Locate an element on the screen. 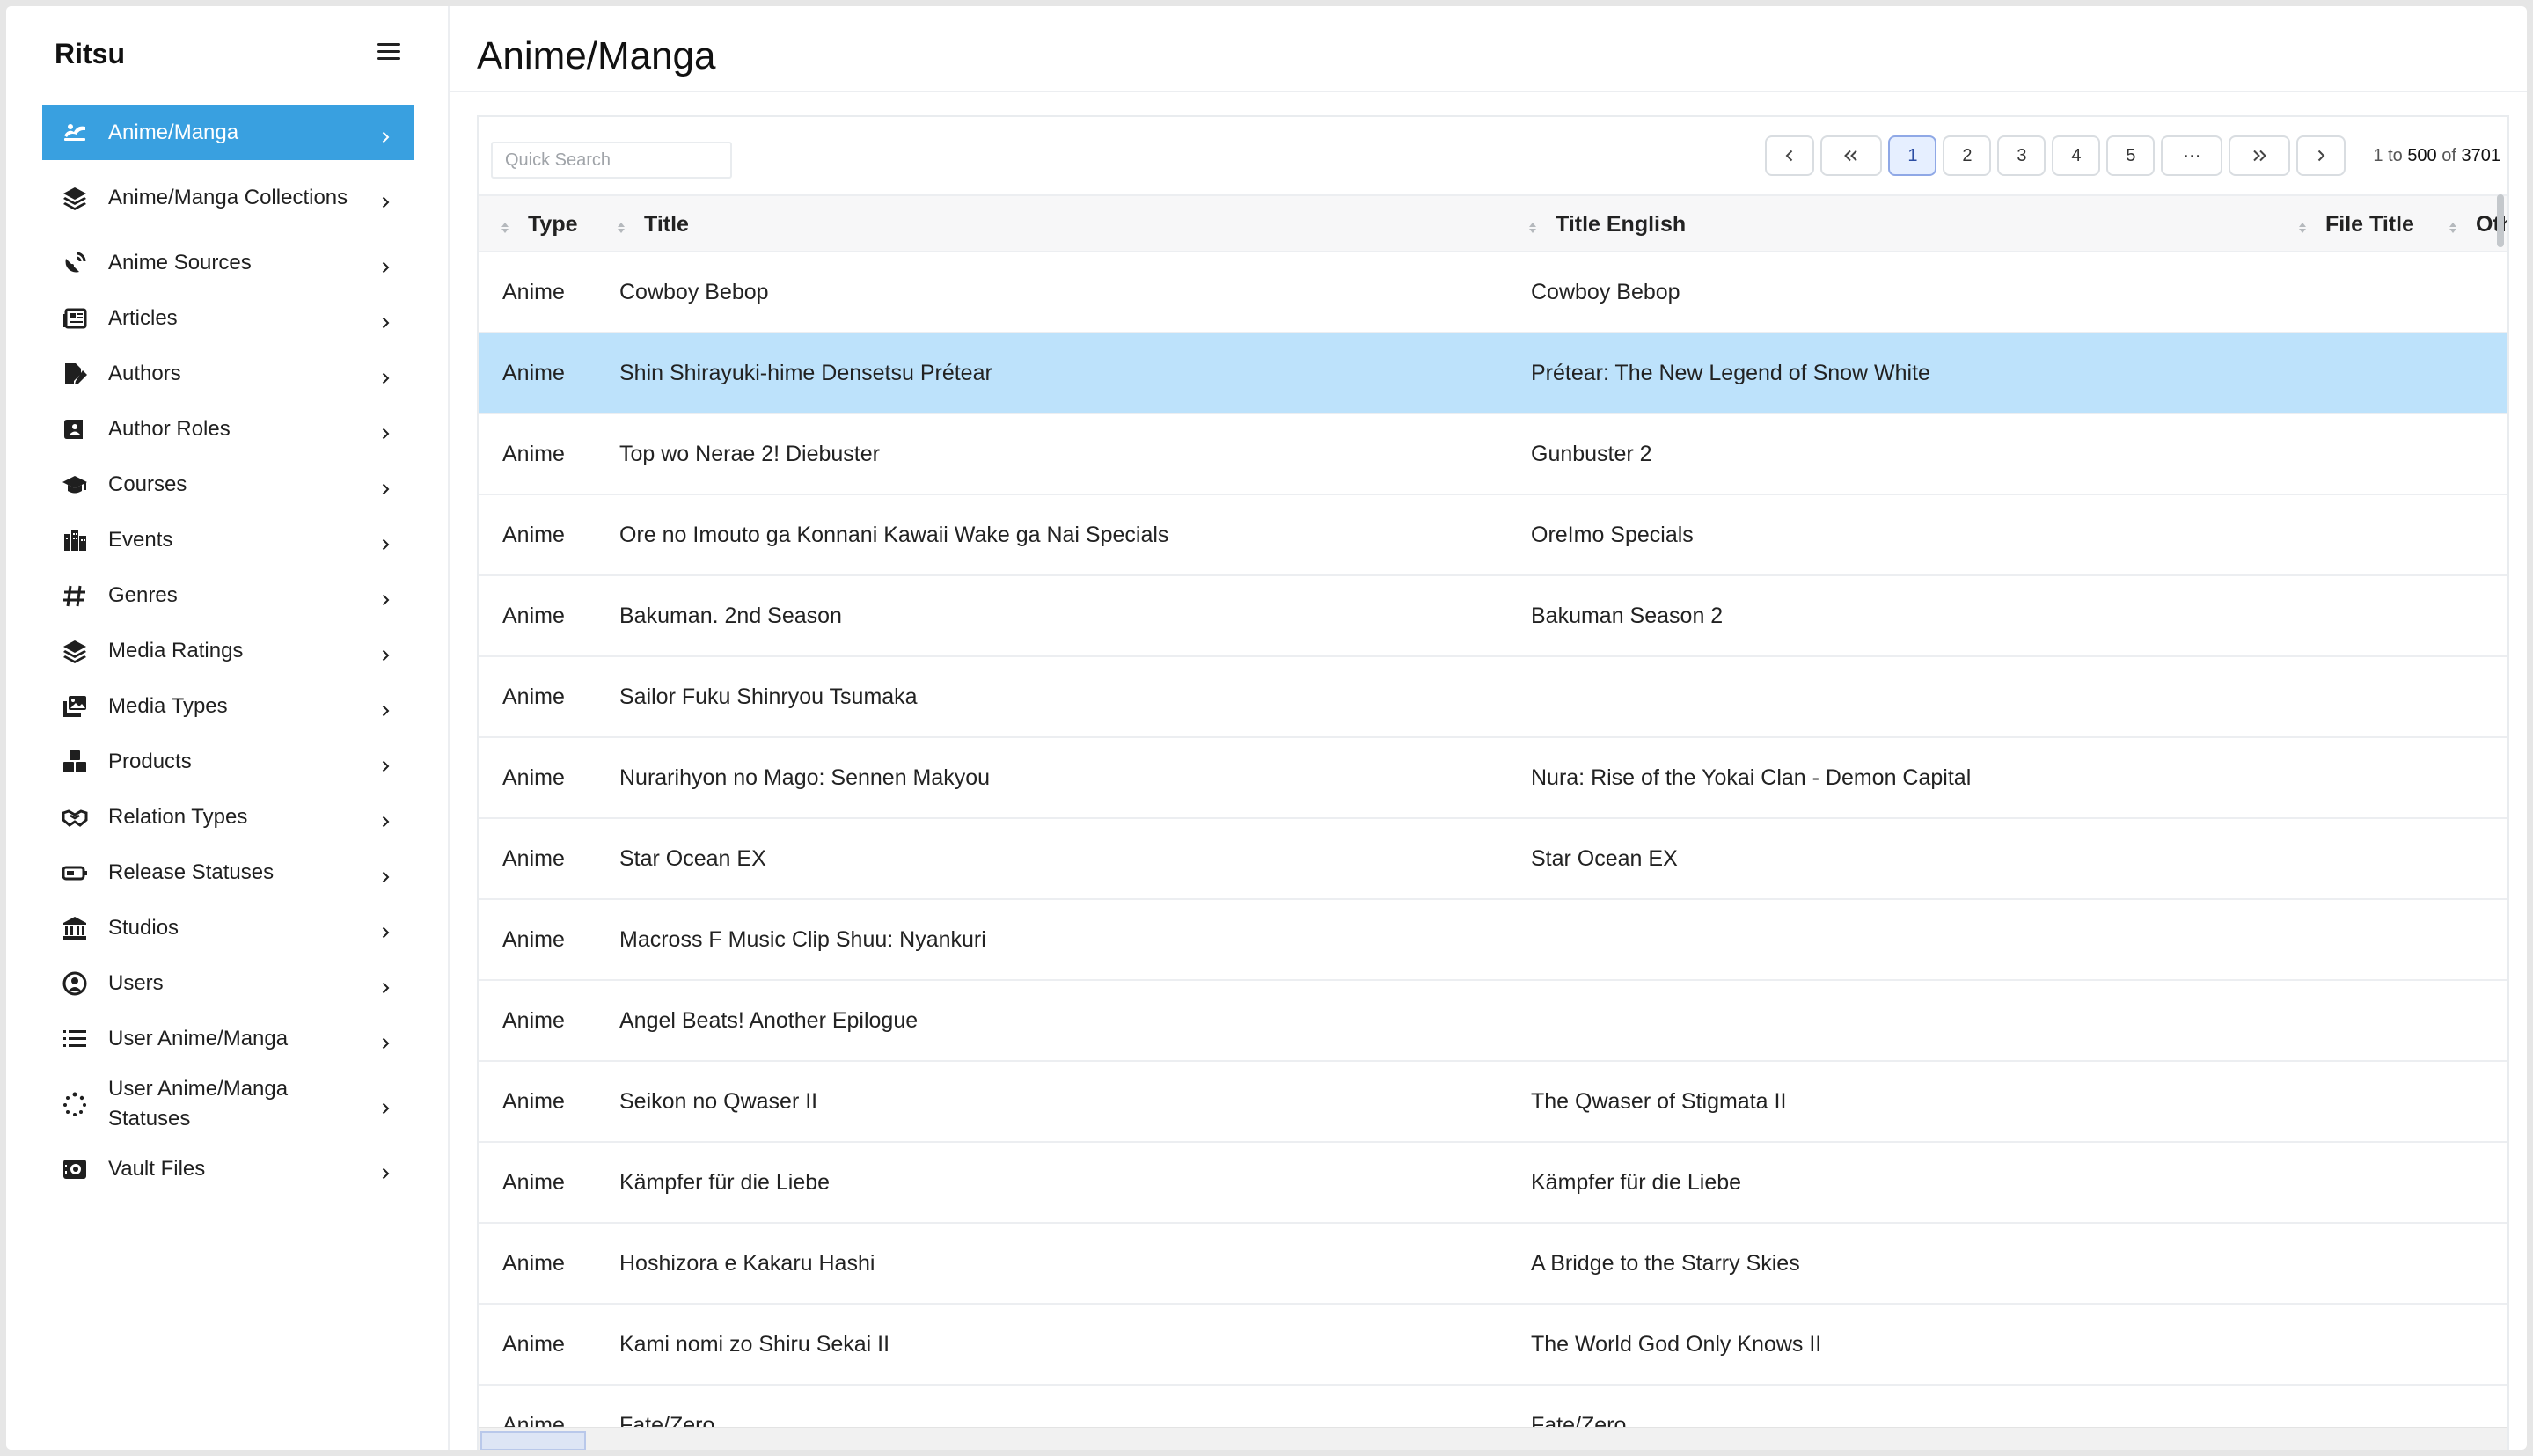  page-5-button: 5 is located at coordinates (2131, 155).